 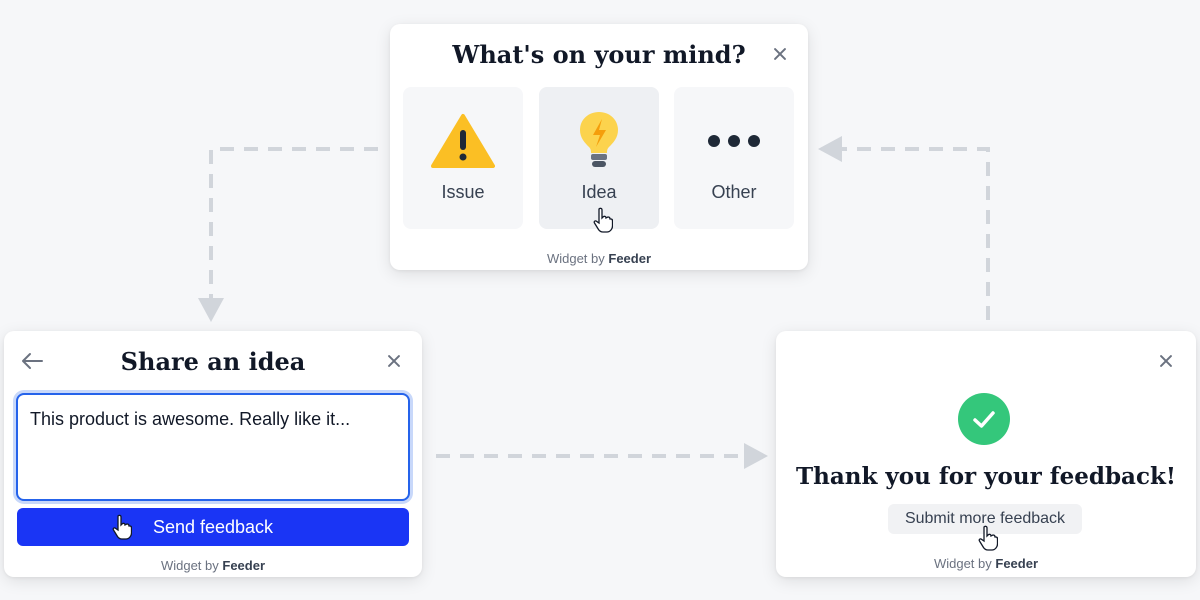 What do you see at coordinates (734, 141) in the screenshot?
I see `more-dots-icon` at bounding box center [734, 141].